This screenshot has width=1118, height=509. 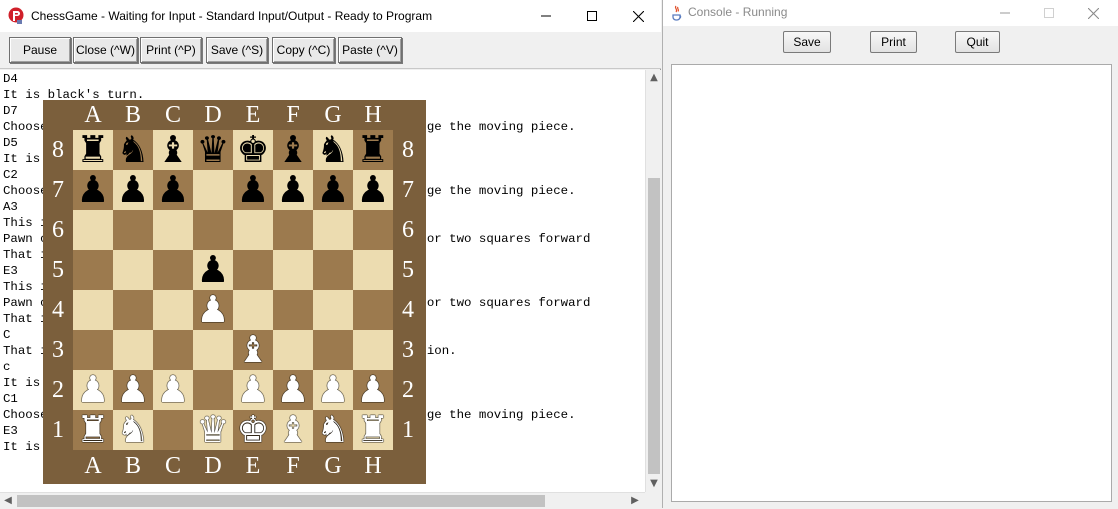 I want to click on square-f1: ♝, so click(x=293, y=430).